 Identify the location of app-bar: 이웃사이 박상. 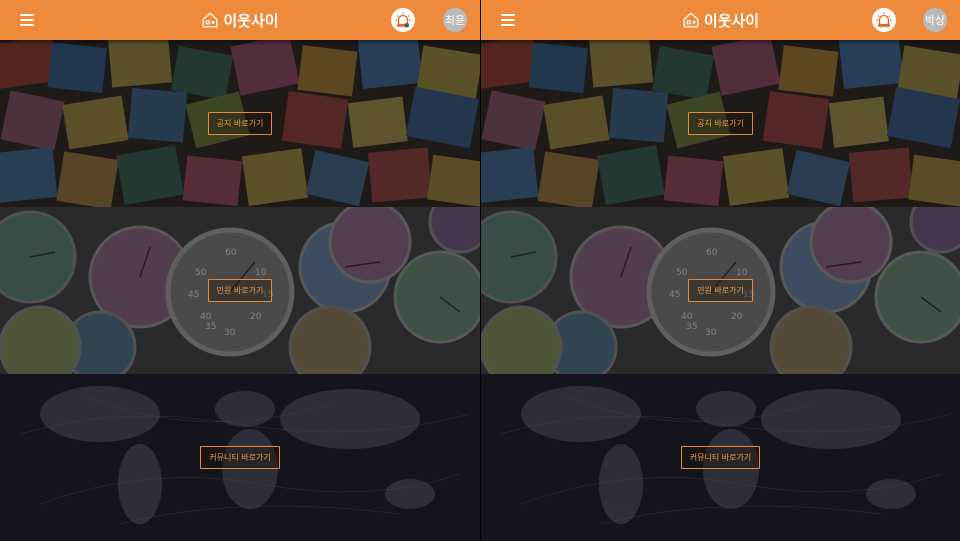
(720, 20).